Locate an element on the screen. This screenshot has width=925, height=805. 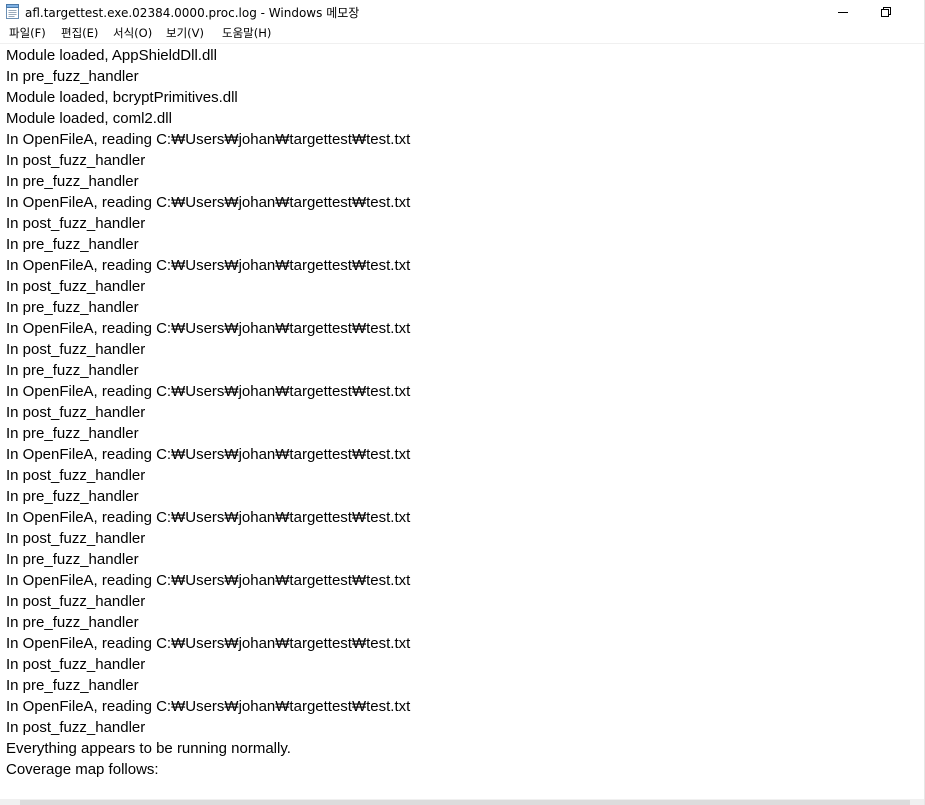
minimize-button is located at coordinates (843, 11).